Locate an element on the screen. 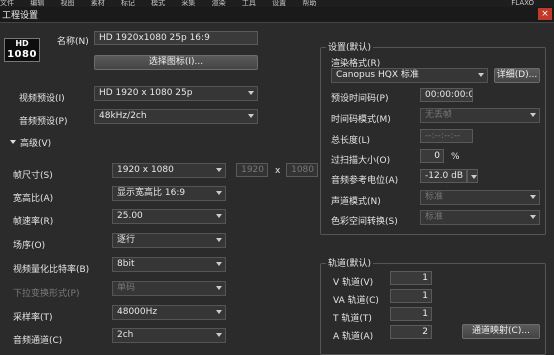  audio-preset-label: 音频预设(P) is located at coordinates (43, 122).